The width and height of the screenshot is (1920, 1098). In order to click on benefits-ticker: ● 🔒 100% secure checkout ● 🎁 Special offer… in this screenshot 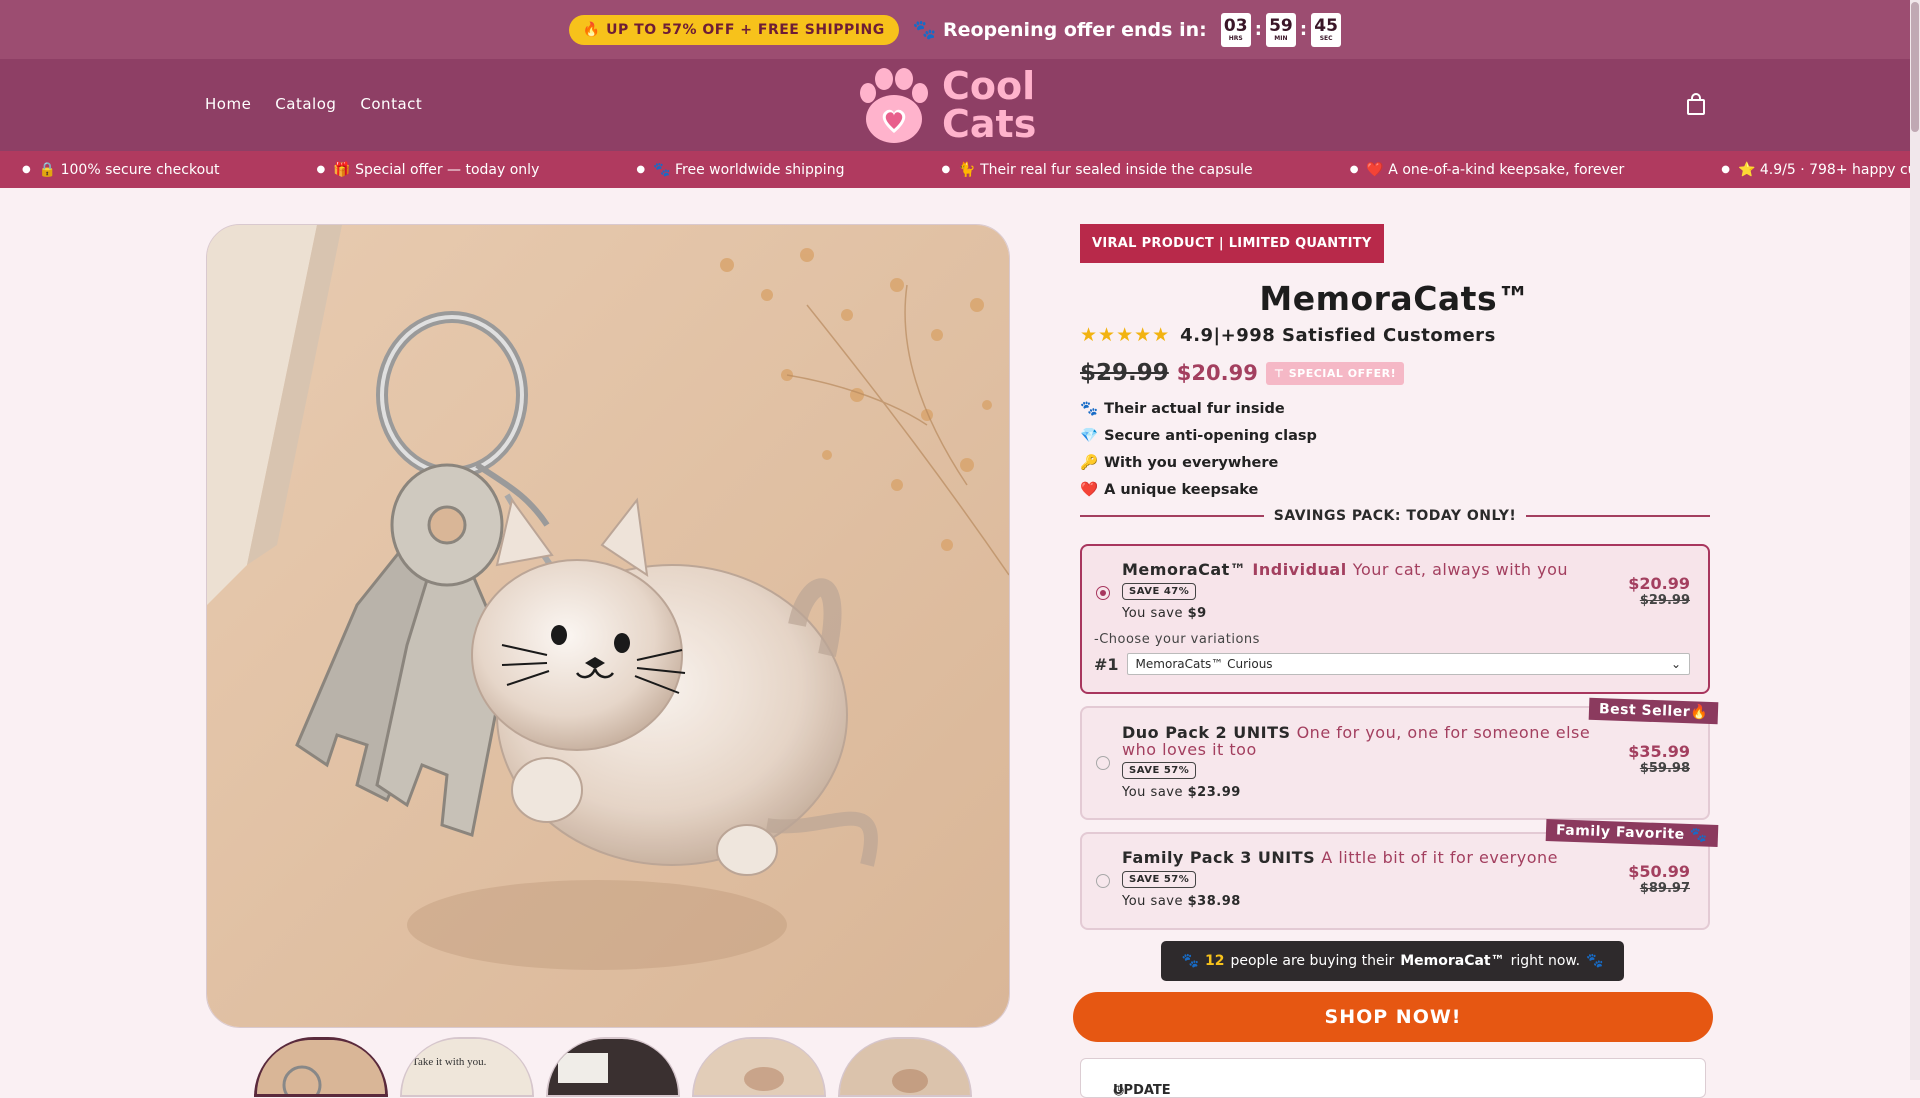, I will do `click(955, 169)`.